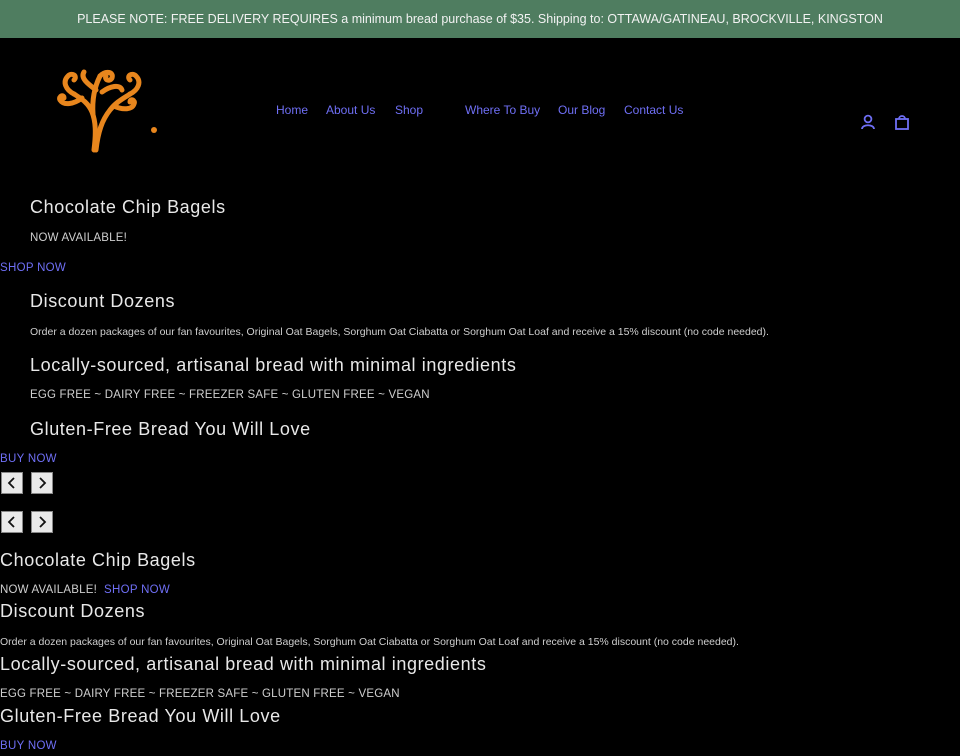 This screenshot has width=960, height=756. Describe the element at coordinates (653, 110) in the screenshot. I see `nav-contact-us: Contact Us` at that location.